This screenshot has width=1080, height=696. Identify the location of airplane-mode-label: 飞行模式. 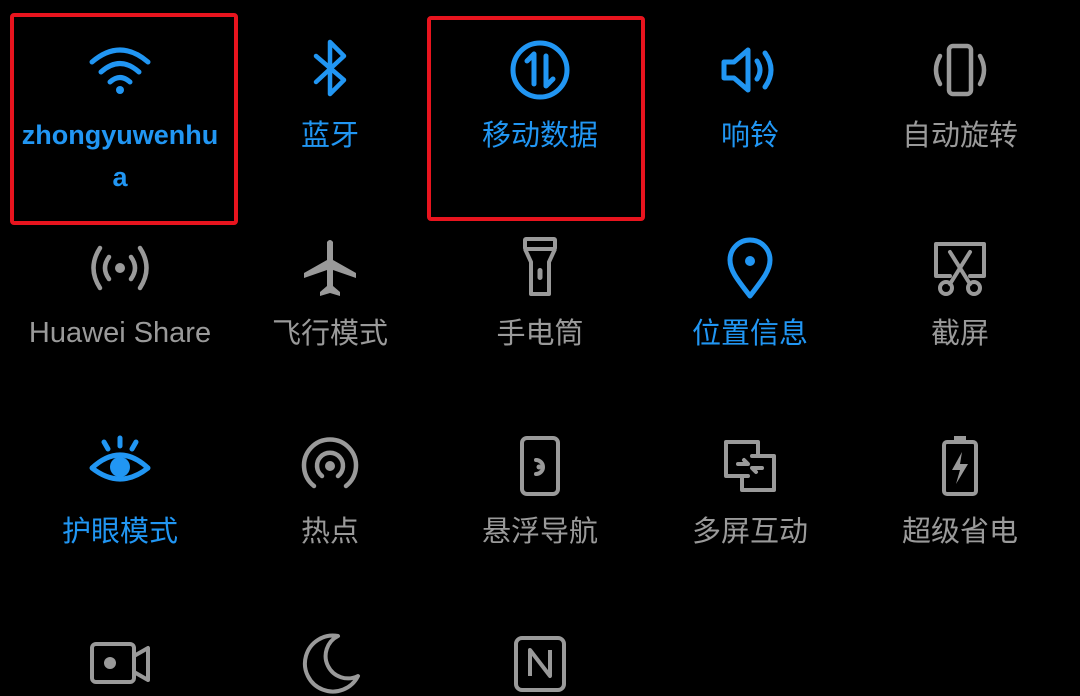
(329, 333).